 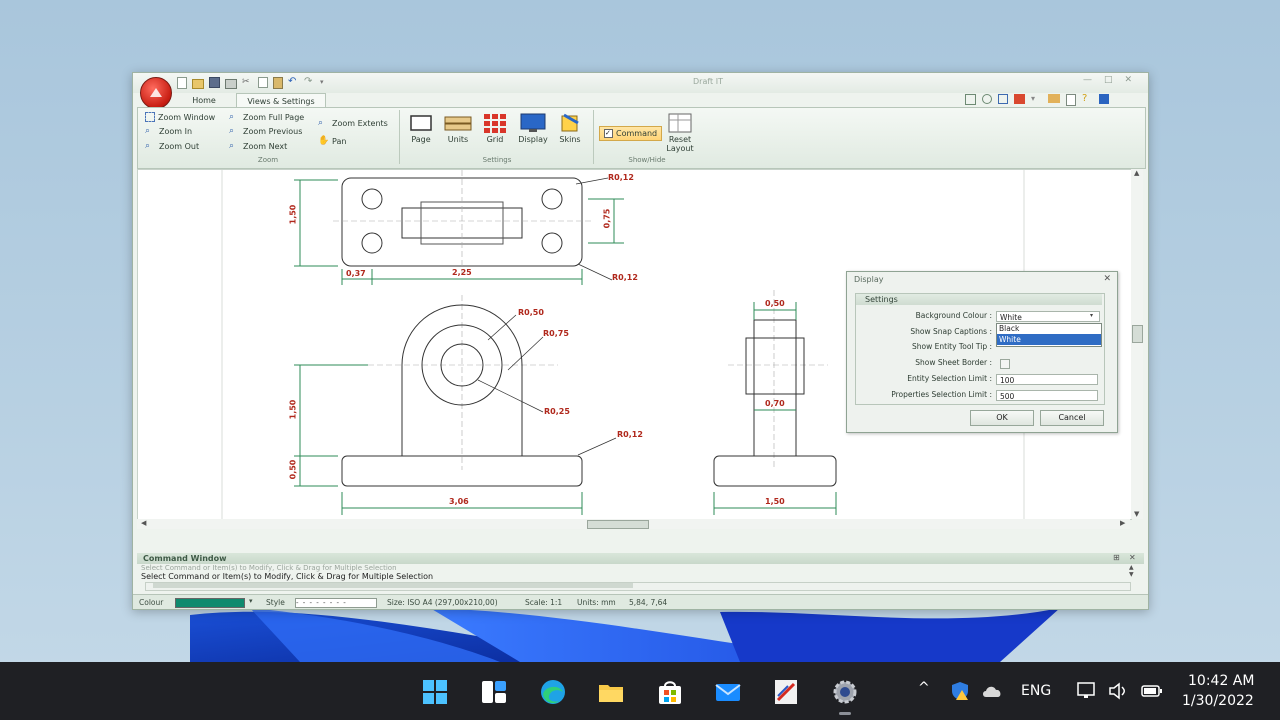 What do you see at coordinates (198, 84) in the screenshot?
I see `open-folder-icon` at bounding box center [198, 84].